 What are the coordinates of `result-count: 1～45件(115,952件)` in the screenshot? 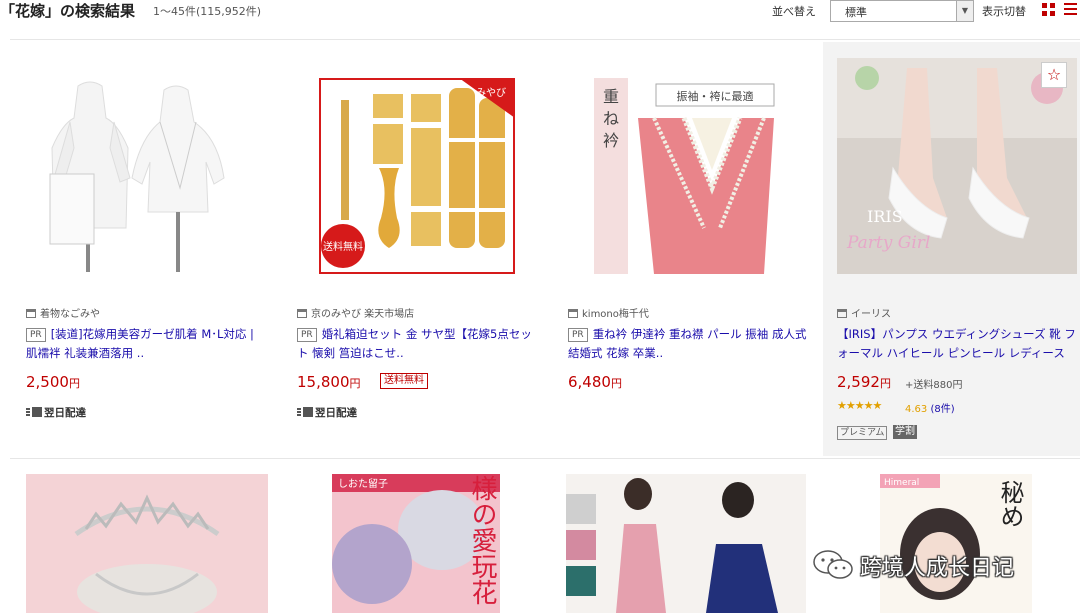 It's located at (207, 11).